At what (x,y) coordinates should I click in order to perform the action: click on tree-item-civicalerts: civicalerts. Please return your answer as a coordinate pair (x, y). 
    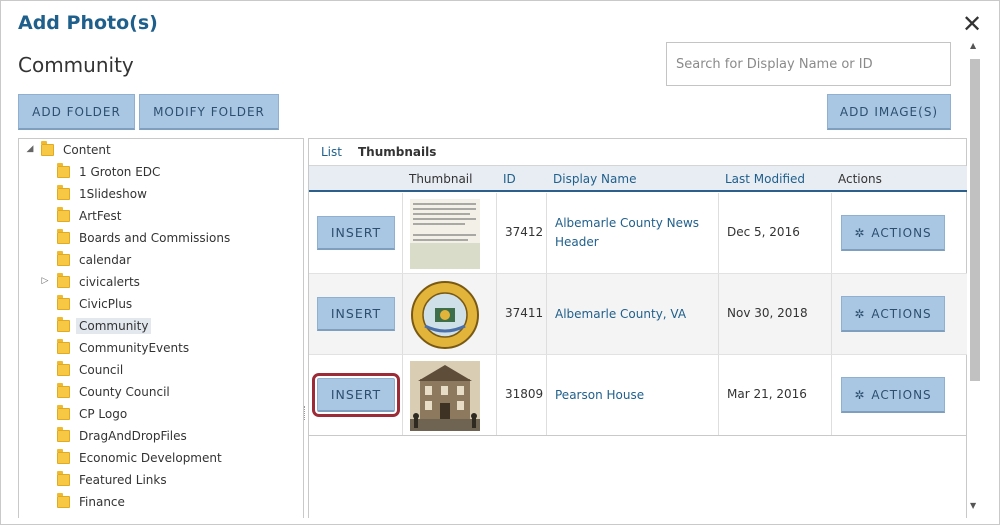
    Looking at the image, I should click on (100, 282).